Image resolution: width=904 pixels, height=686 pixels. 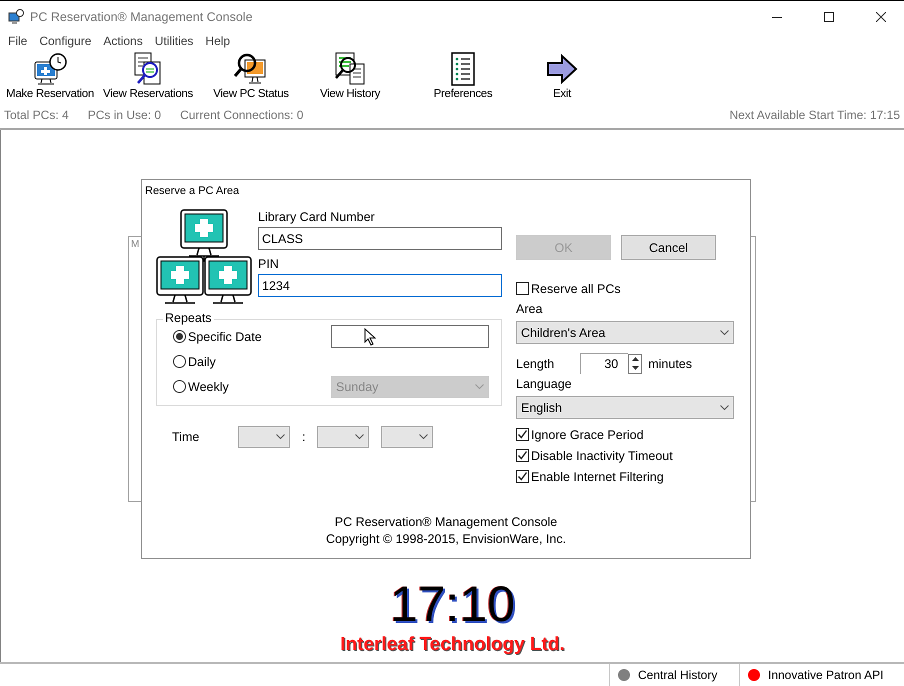 I want to click on toolbar-button: View PC Status, so click(x=251, y=76).